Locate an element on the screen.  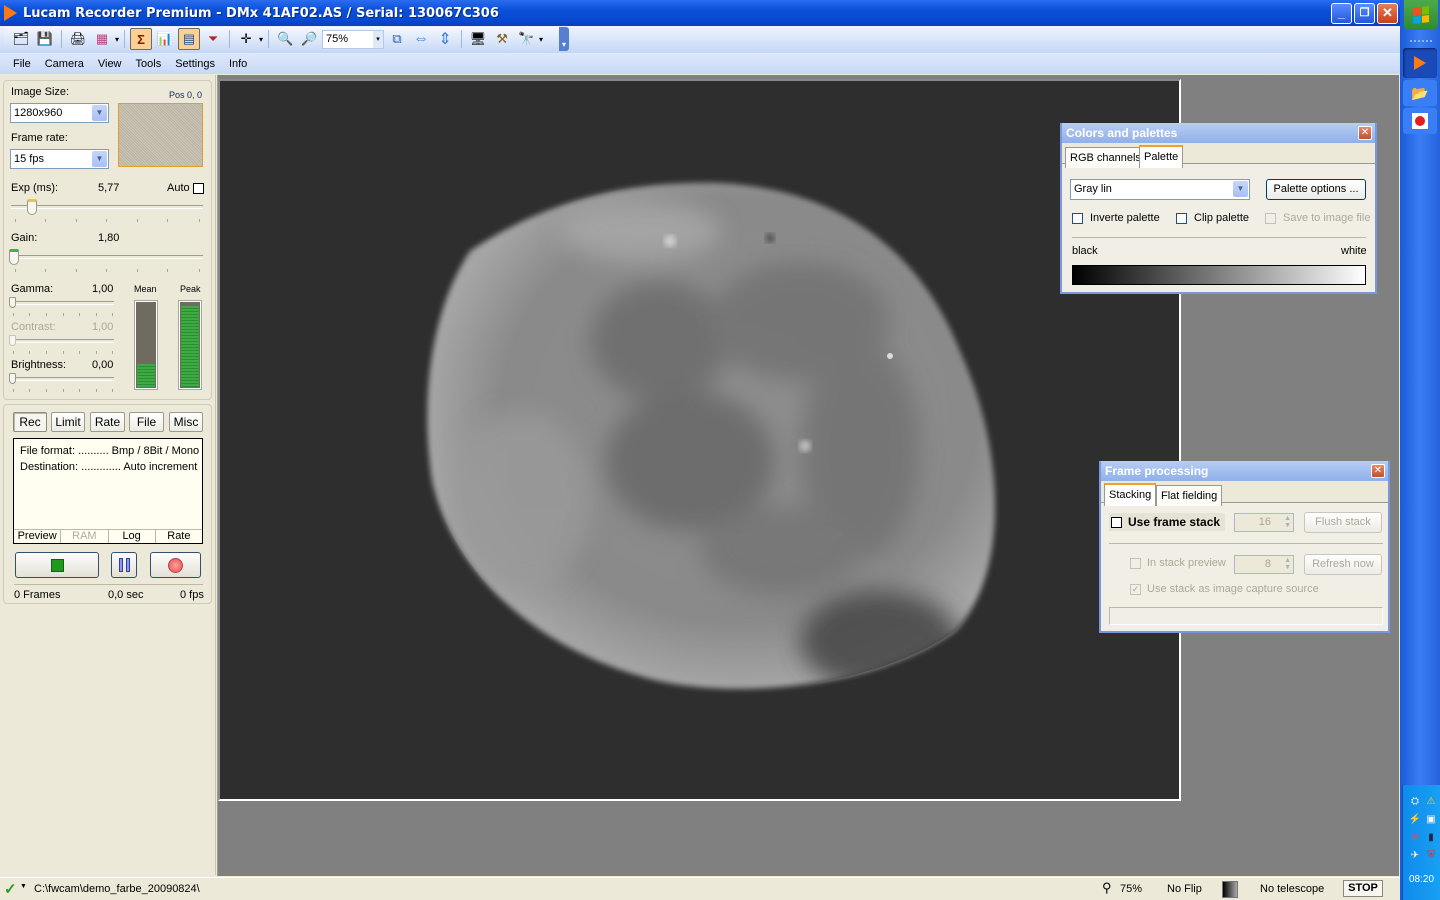
monitor-icon: 🖥 is located at coordinates (478, 39).